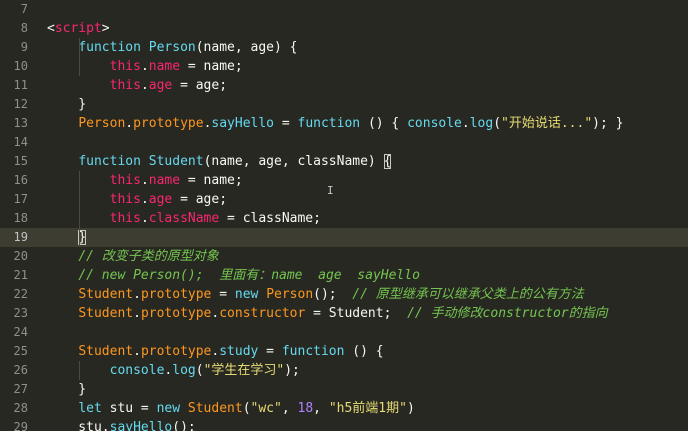  Describe the element at coordinates (293, 161) in the screenshot. I see `code-token: (name, age, className)` at that location.